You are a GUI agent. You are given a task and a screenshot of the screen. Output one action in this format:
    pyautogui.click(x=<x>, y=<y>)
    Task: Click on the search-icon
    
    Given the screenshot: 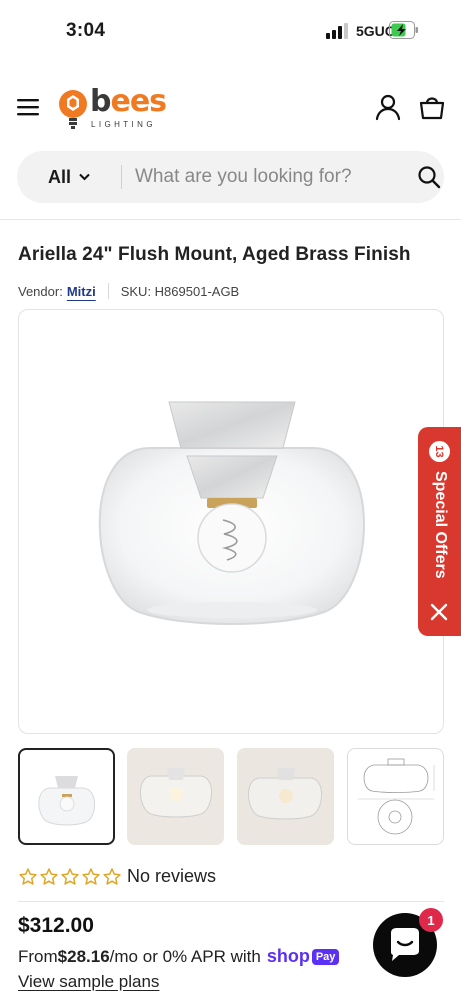 What is the action you would take?
    pyautogui.click(x=429, y=177)
    